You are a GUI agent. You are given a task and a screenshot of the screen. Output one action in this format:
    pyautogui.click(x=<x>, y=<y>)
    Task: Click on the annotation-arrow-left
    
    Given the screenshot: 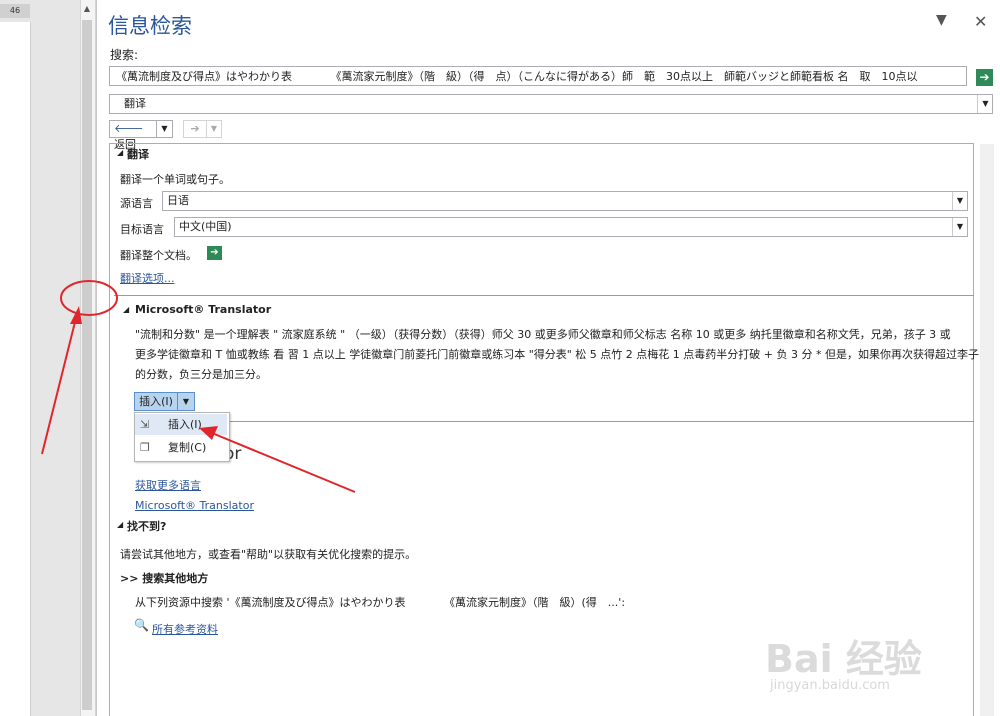 What is the action you would take?
    pyautogui.click(x=59, y=386)
    